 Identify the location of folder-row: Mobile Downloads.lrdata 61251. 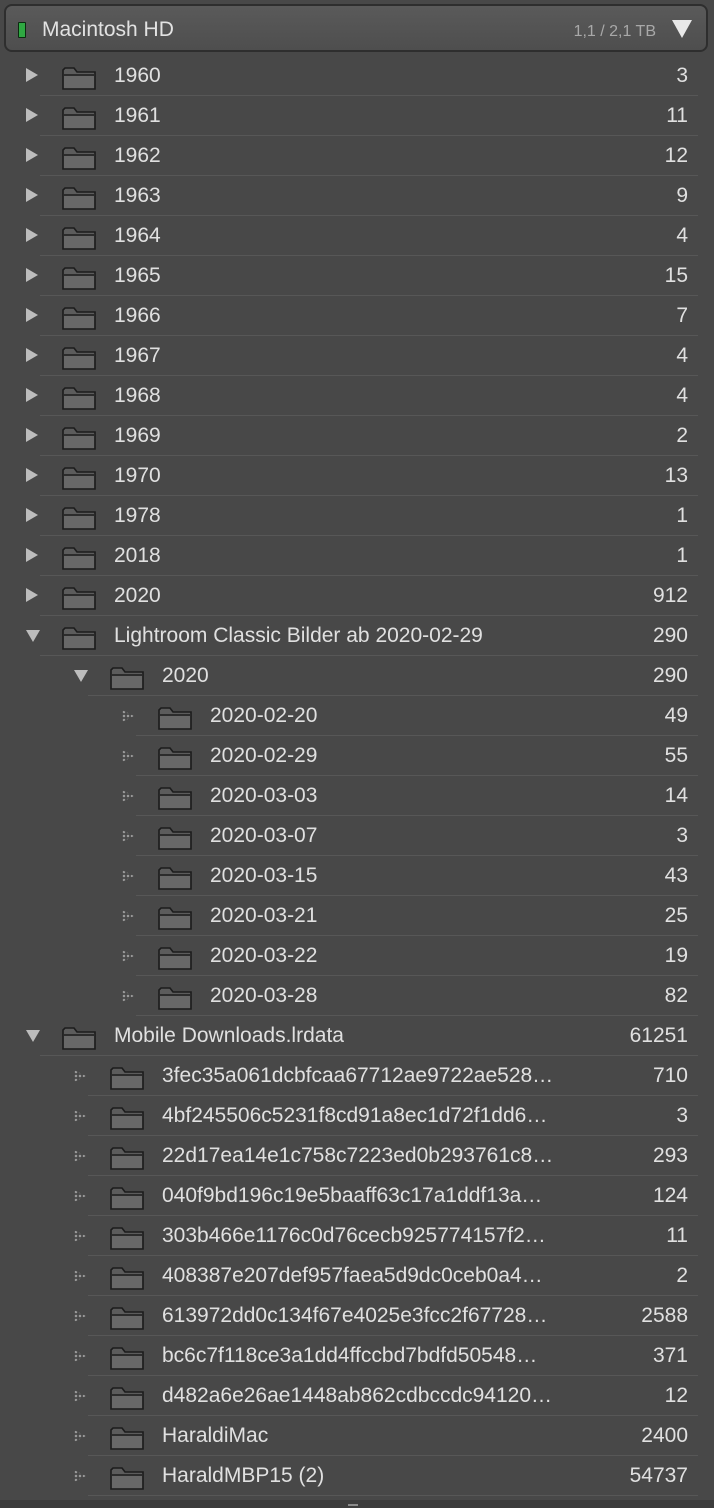
(357, 1036).